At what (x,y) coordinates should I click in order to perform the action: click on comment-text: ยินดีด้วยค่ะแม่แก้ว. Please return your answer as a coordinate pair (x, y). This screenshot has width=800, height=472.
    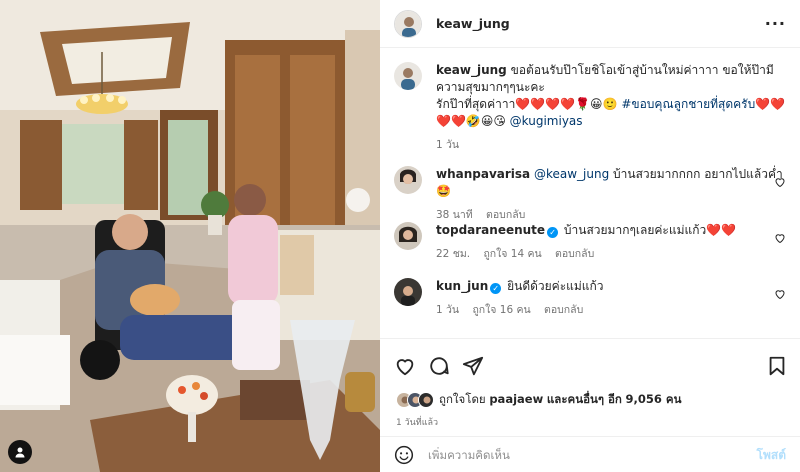
    Looking at the image, I should click on (555, 286).